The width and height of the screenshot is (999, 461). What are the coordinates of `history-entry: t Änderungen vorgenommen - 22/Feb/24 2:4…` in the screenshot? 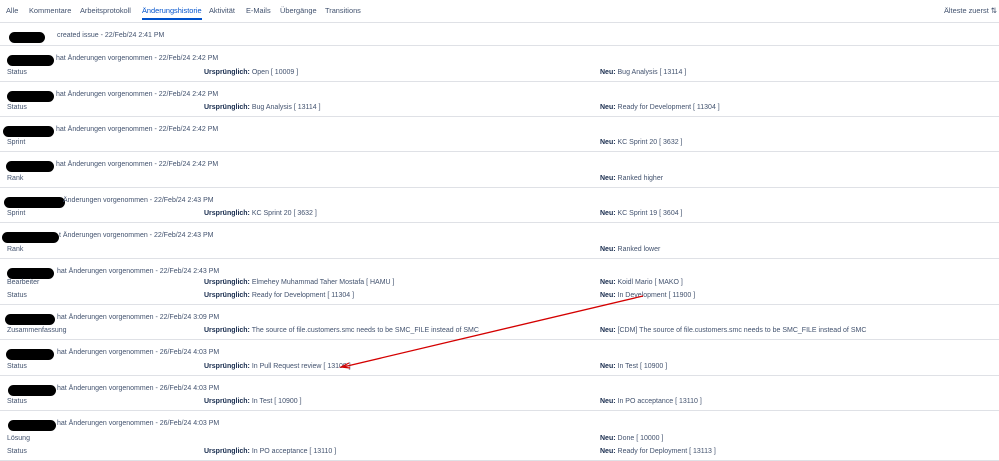 It's located at (499, 241).